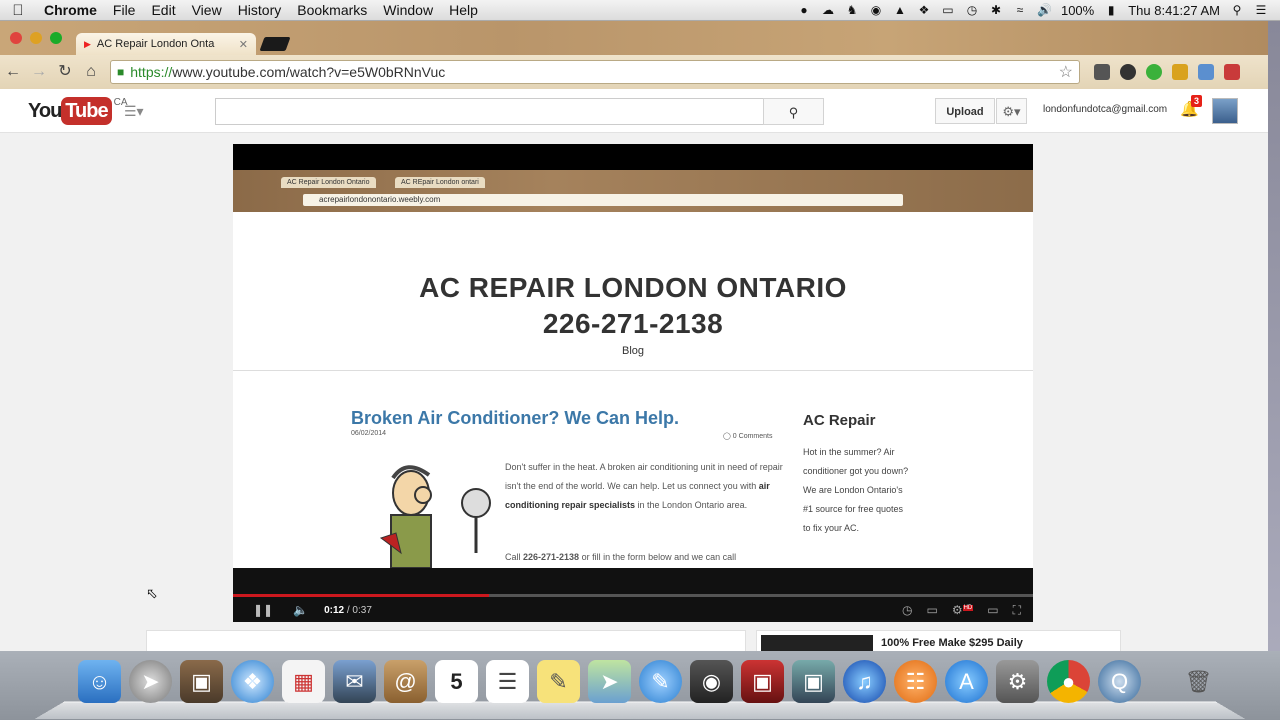  Describe the element at coordinates (1068, 681) in the screenshot. I see `google-chrome-icon: ●` at that location.